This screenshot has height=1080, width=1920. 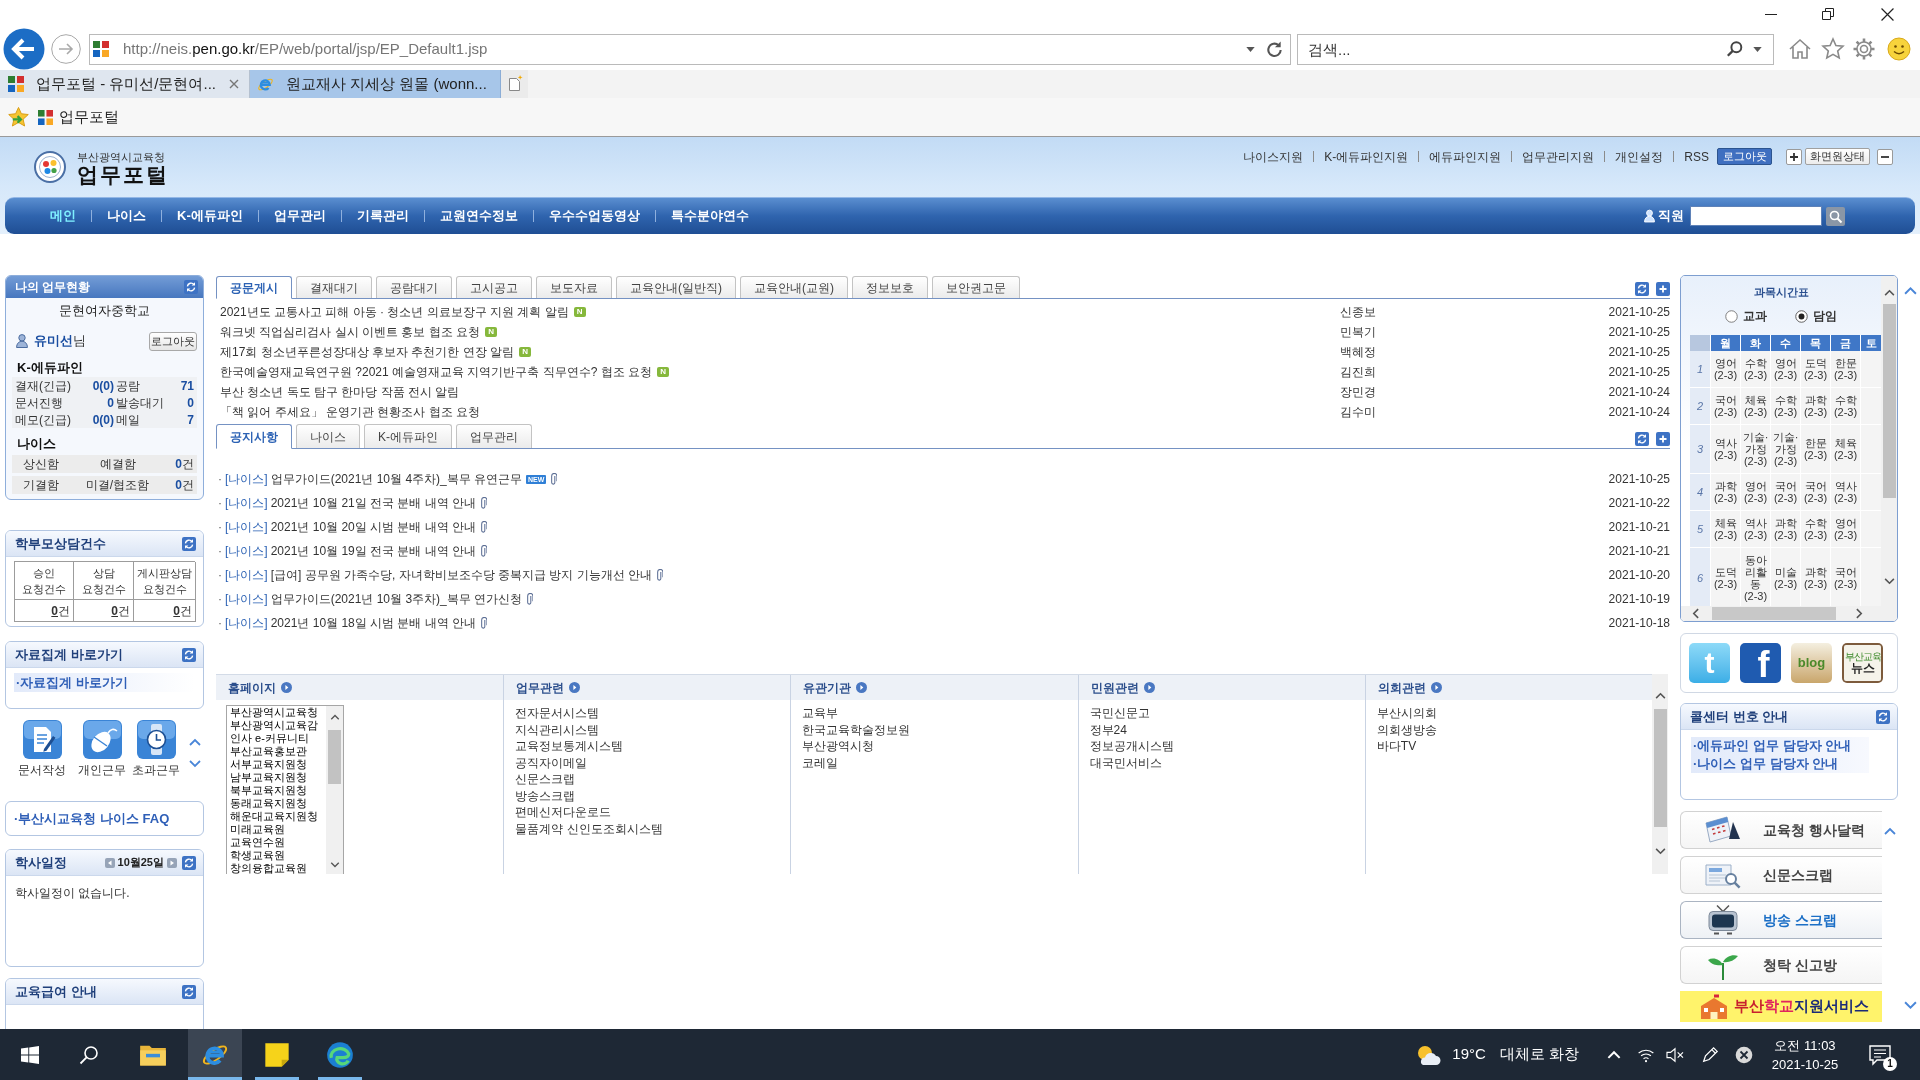 What do you see at coordinates (794, 287) in the screenshot?
I see `tab: 교육안내(교원)` at bounding box center [794, 287].